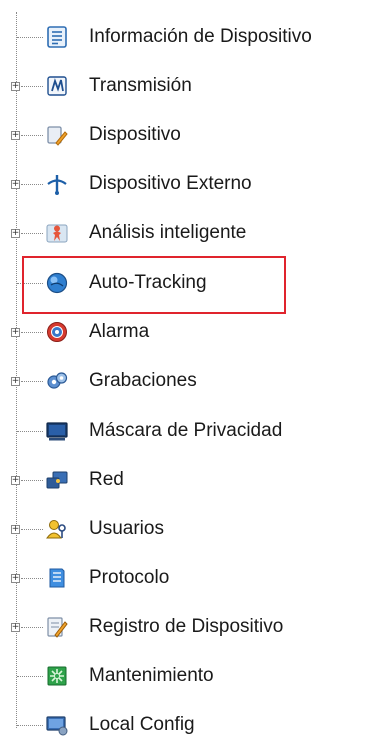 This screenshot has width=380, height=745. I want to click on document-list-icon, so click(57, 37).